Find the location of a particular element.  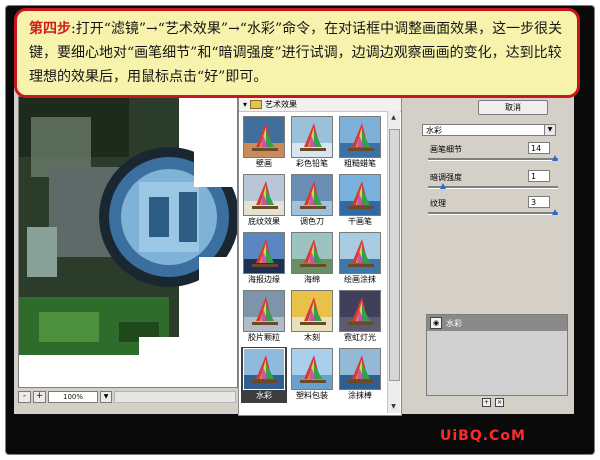

filter-thumbnail-label: 胶片颗粒 is located at coordinates (264, 337).